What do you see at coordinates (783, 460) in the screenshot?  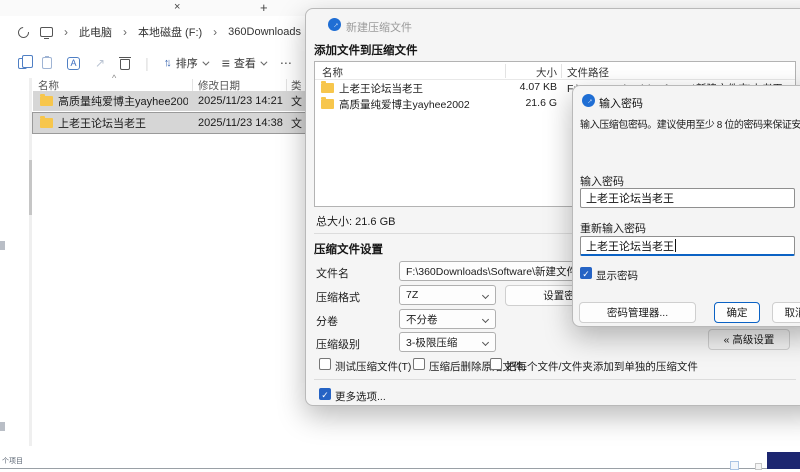 I see `taskbar-app-corner` at bounding box center [783, 460].